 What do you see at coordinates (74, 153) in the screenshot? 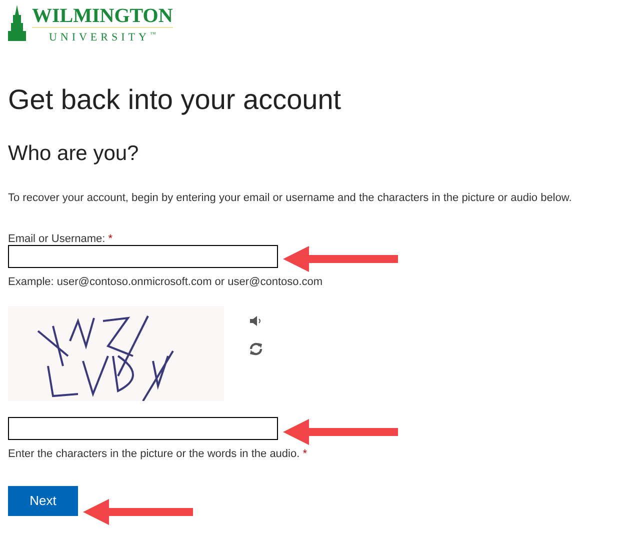
I see `page-subtitle: Who are you?` at bounding box center [74, 153].